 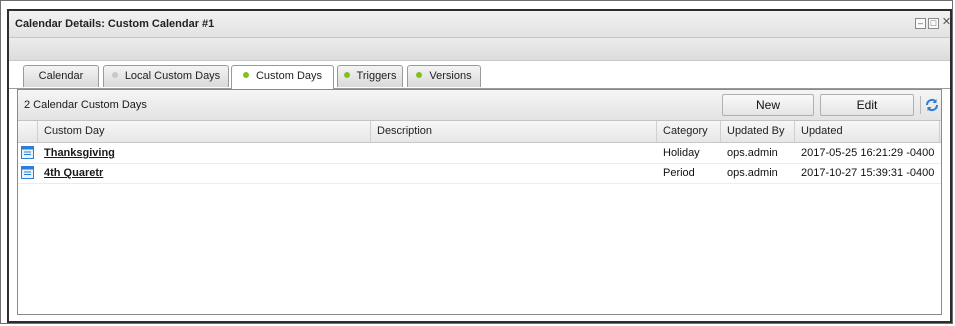 I want to click on window-title: Calendar Details: Custom Calendar #1, so click(x=115, y=24).